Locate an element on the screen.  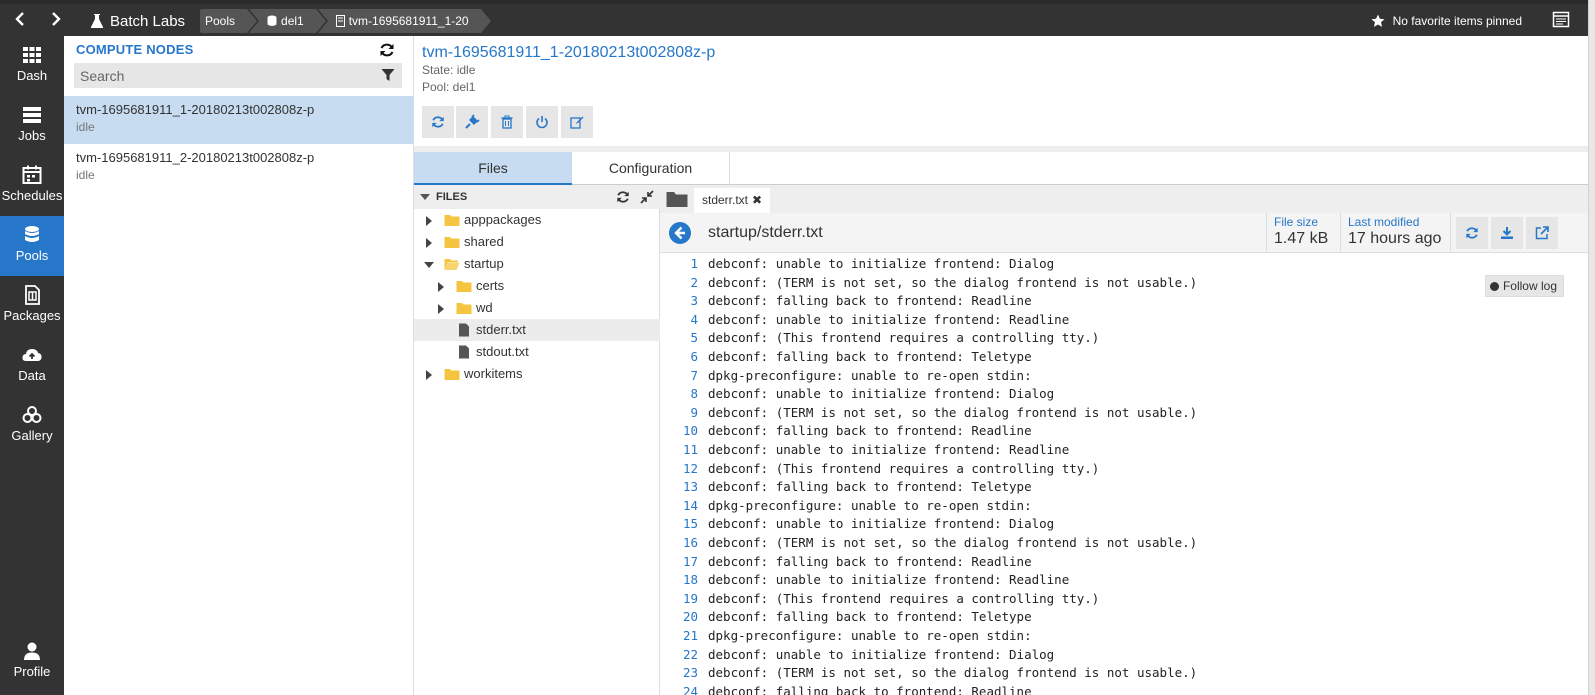
filter-icon is located at coordinates (388, 75).